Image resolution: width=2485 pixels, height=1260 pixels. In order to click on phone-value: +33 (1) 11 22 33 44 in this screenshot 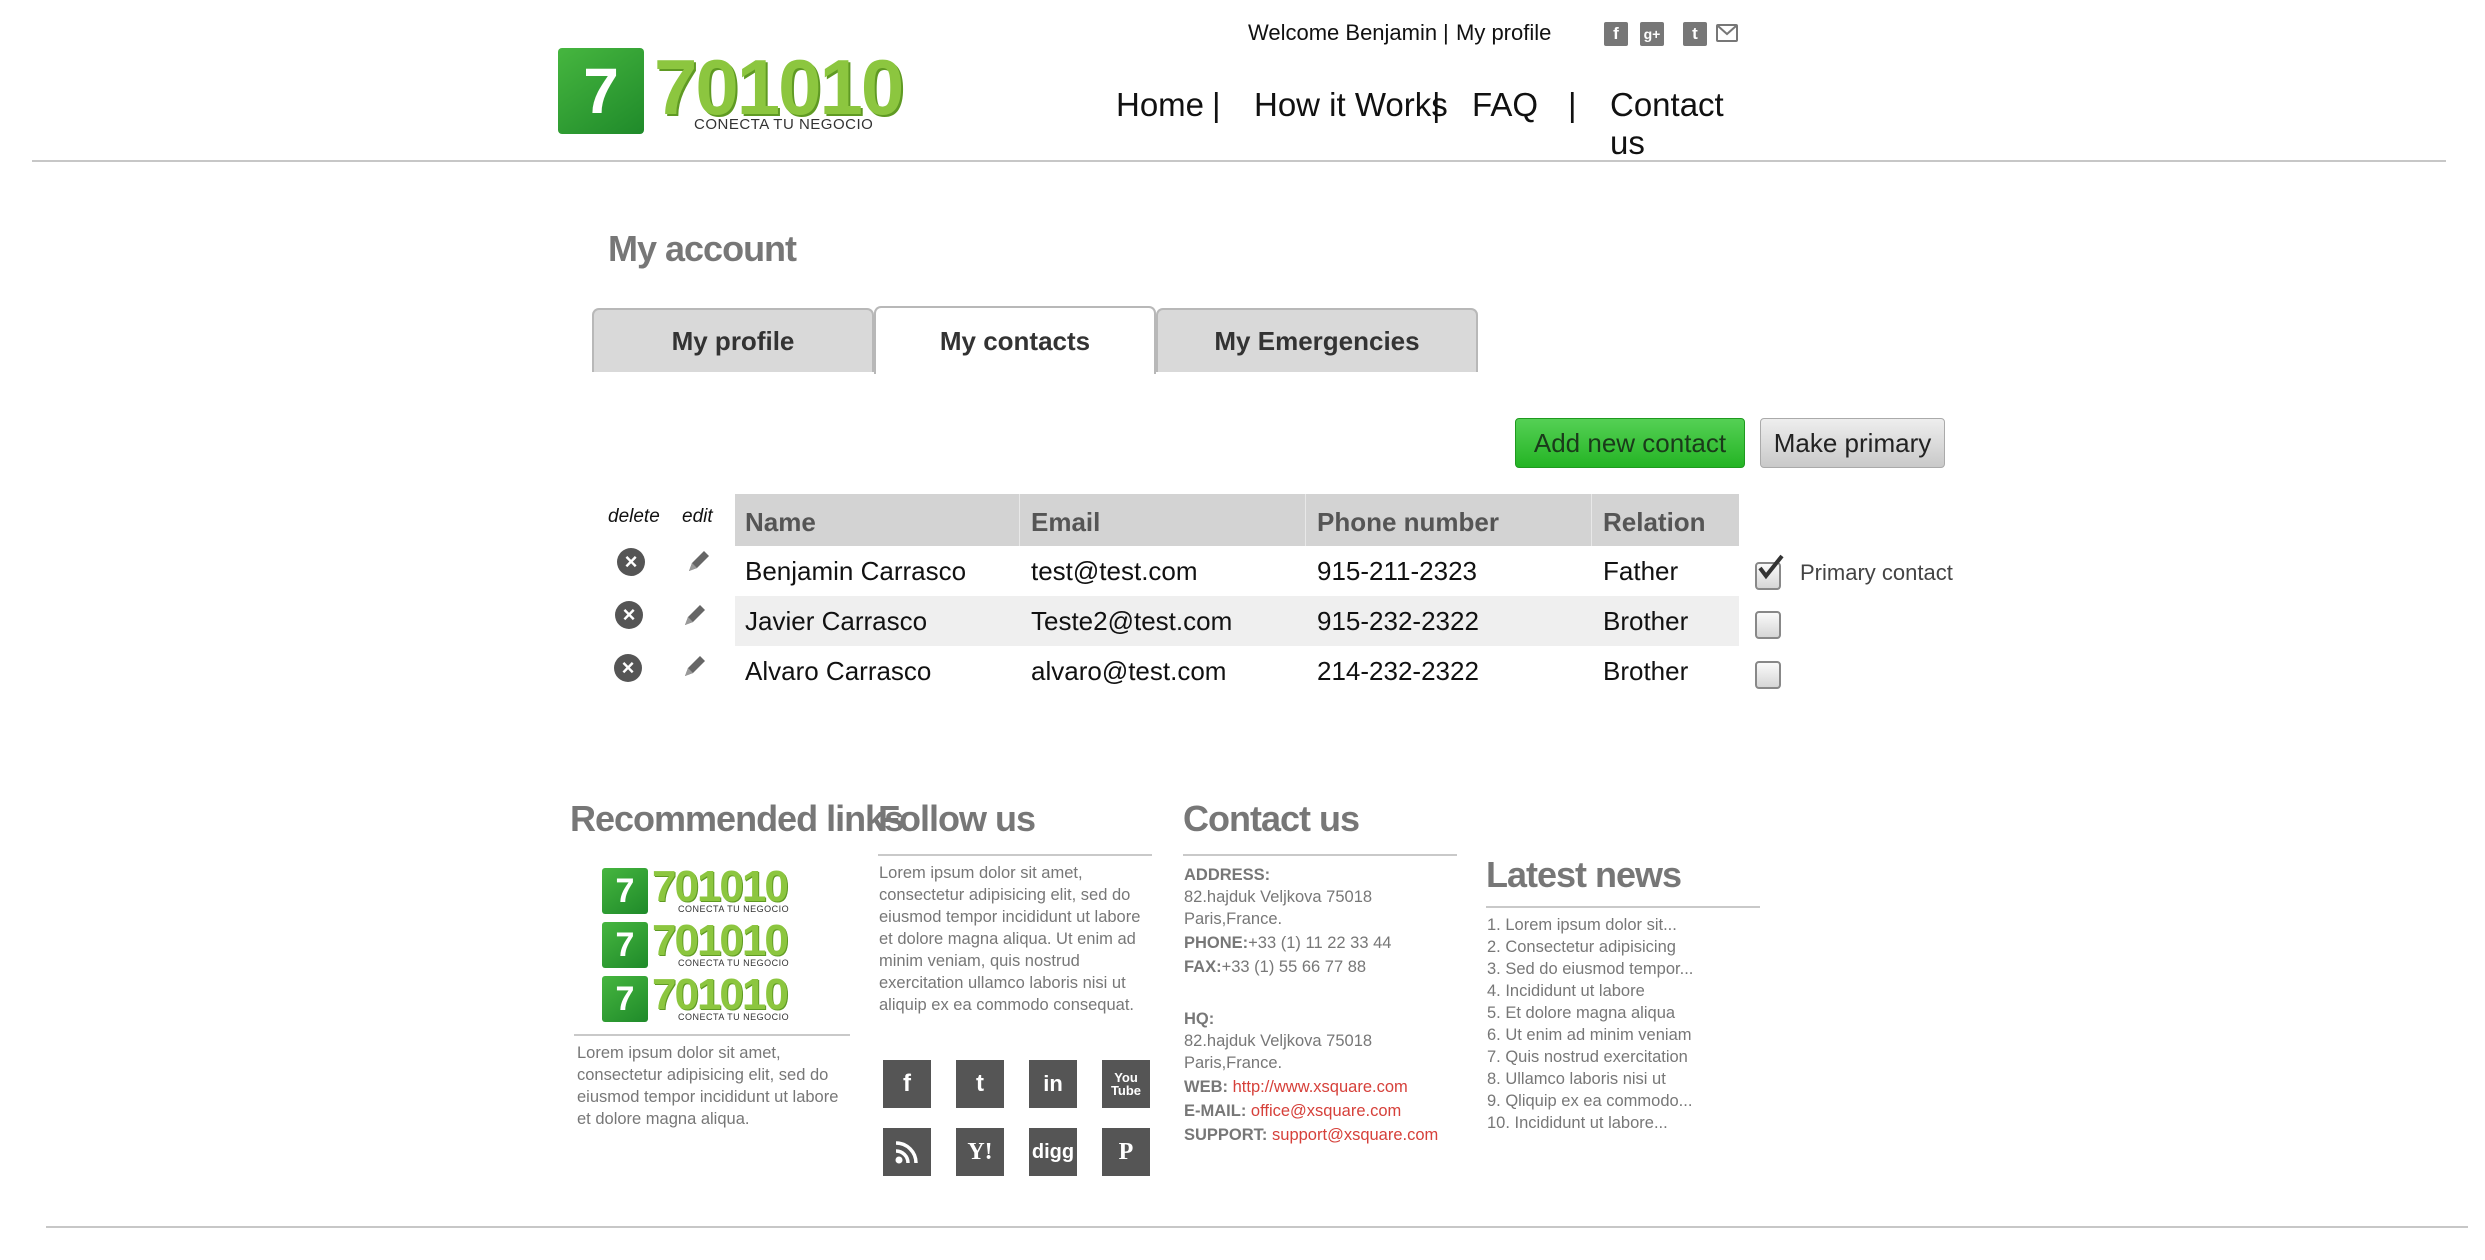, I will do `click(1320, 943)`.